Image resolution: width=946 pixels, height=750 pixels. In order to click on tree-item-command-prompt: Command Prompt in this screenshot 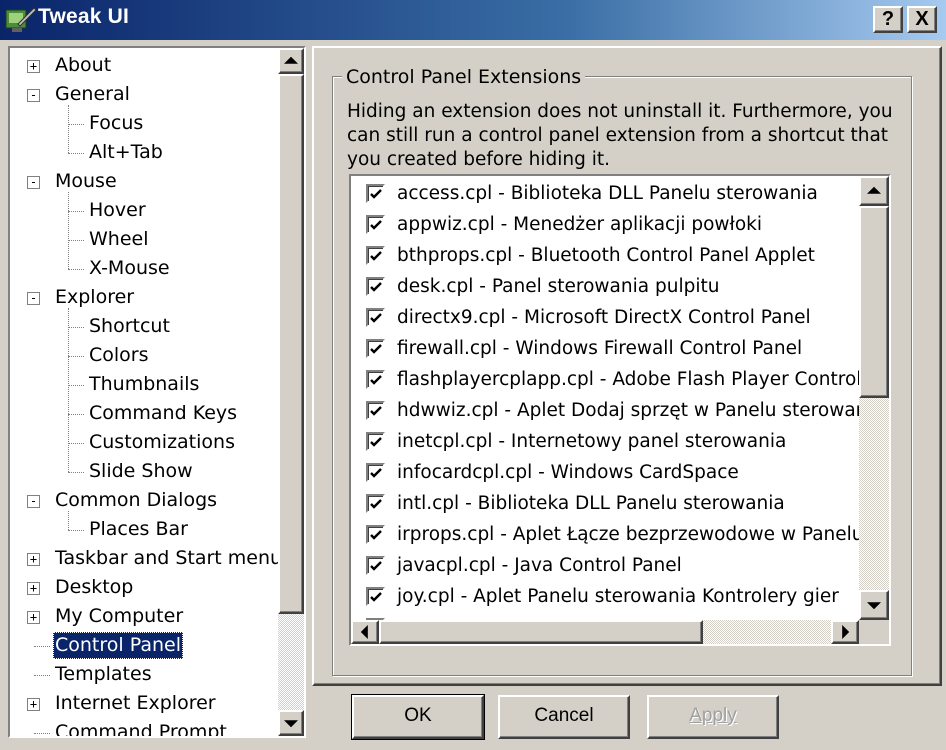, I will do `click(144, 727)`.